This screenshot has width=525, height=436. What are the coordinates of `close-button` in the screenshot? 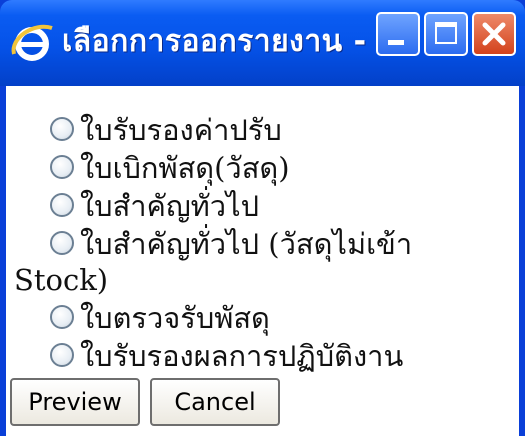 It's located at (494, 34).